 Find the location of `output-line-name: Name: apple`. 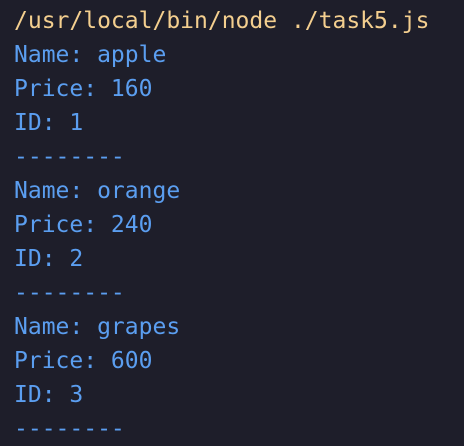

output-line-name: Name: apple is located at coordinates (90, 55).